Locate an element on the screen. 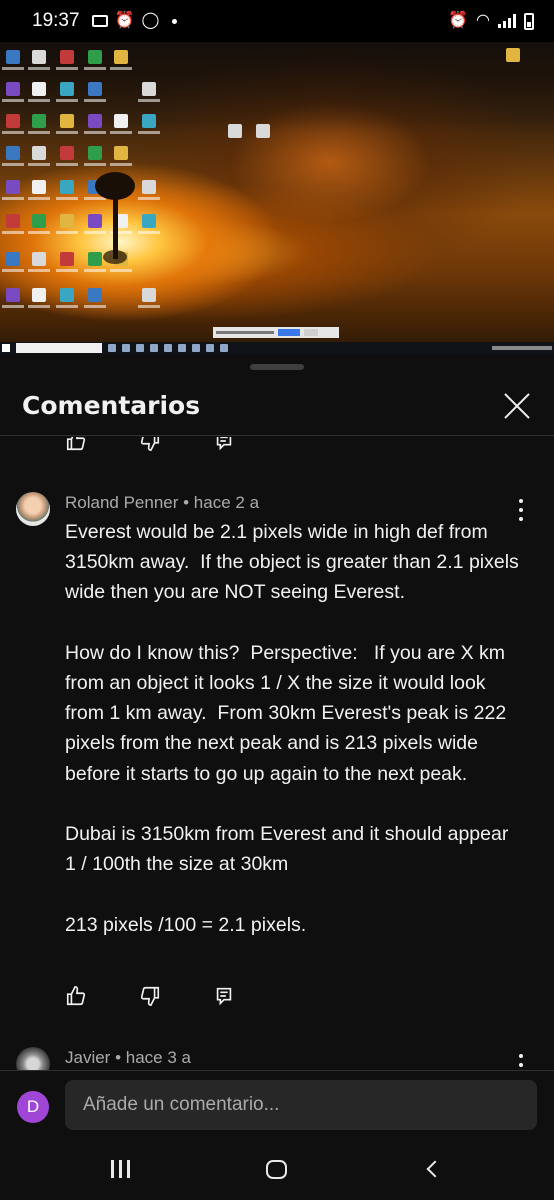  dot-icon is located at coordinates (175, 21).